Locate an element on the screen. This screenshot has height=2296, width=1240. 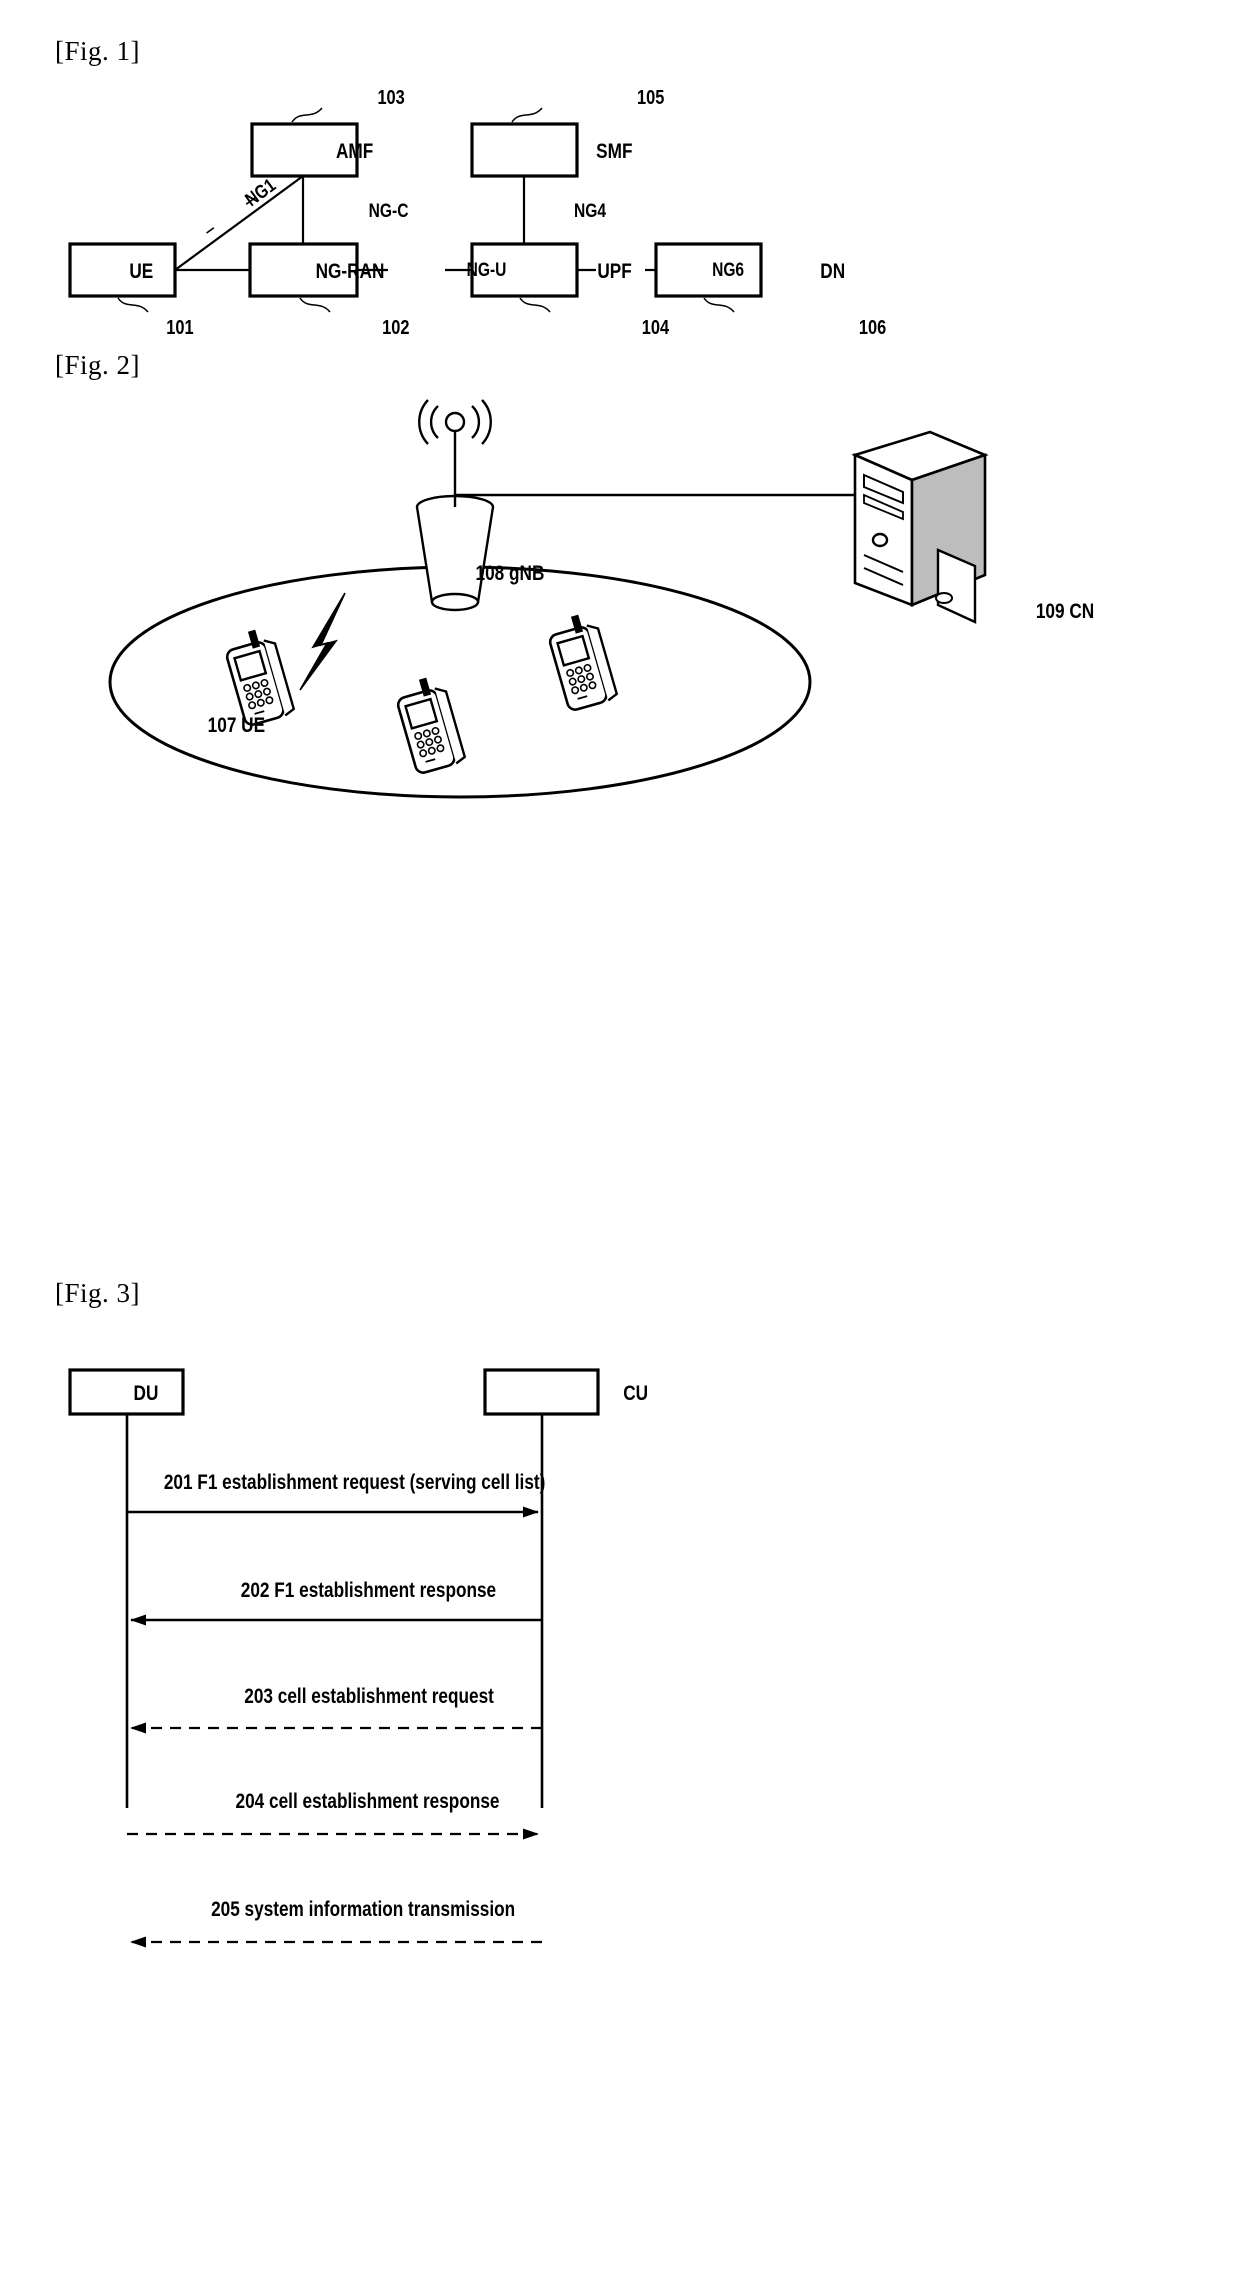
interface-label-ng-u: NG-U is located at coordinates (487, 270).